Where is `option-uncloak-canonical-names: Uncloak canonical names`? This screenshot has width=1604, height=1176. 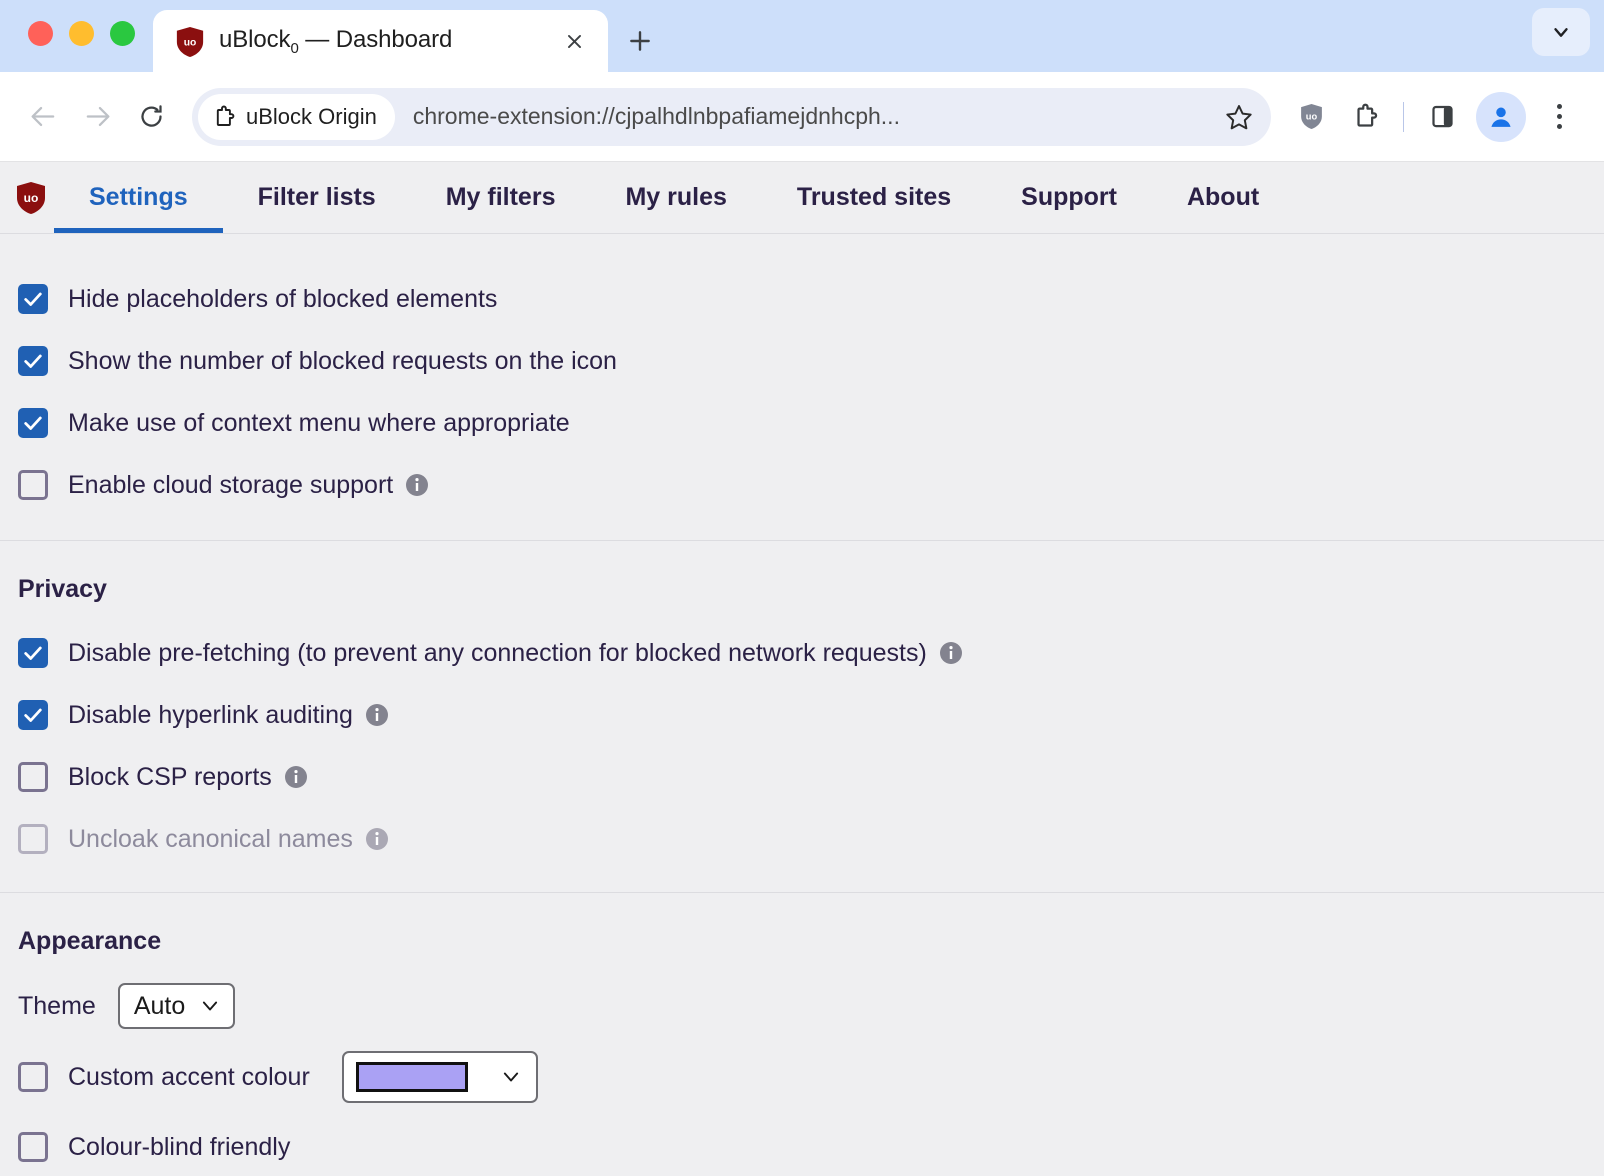
option-uncloak-canonical-names: Uncloak canonical names is located at coordinates (802, 839).